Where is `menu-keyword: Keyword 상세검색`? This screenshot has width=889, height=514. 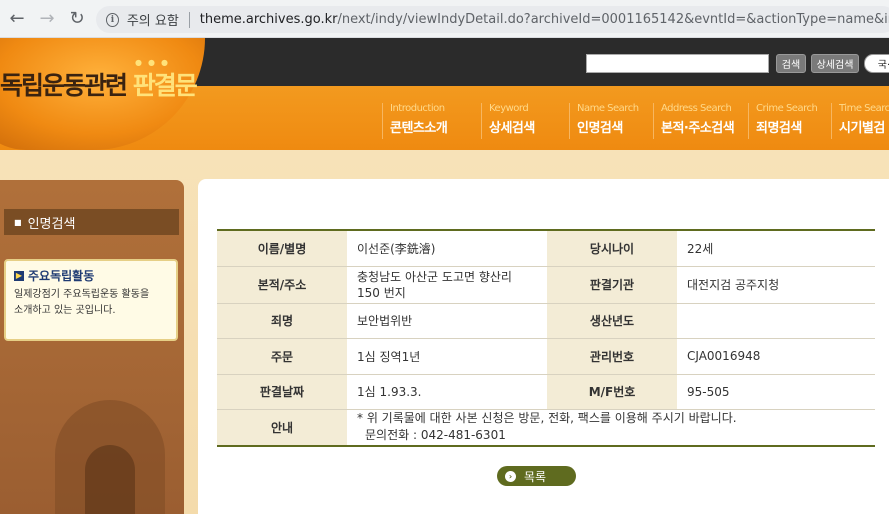 menu-keyword: Keyword 상세검색 is located at coordinates (508, 121).